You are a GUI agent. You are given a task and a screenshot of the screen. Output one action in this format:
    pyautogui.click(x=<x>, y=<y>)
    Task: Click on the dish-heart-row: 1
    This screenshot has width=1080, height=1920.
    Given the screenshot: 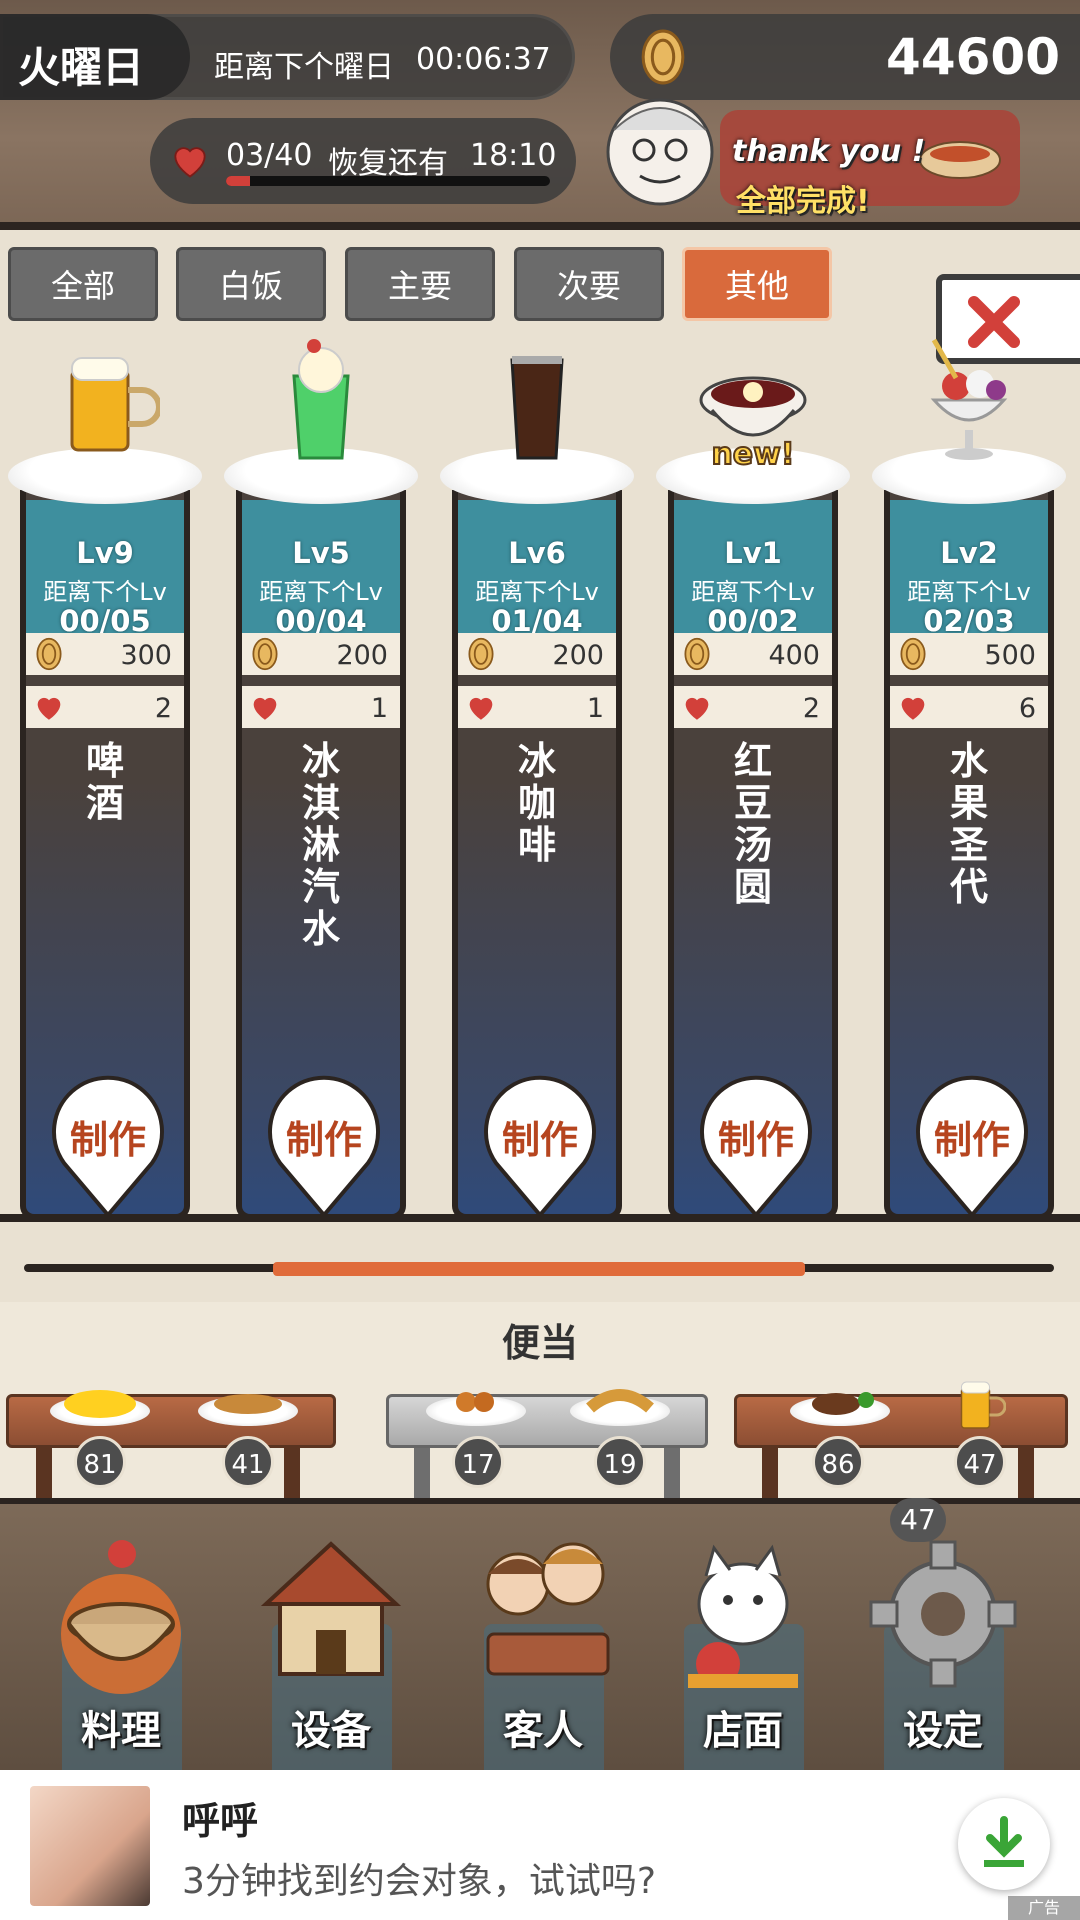 What is the action you would take?
    pyautogui.click(x=321, y=707)
    